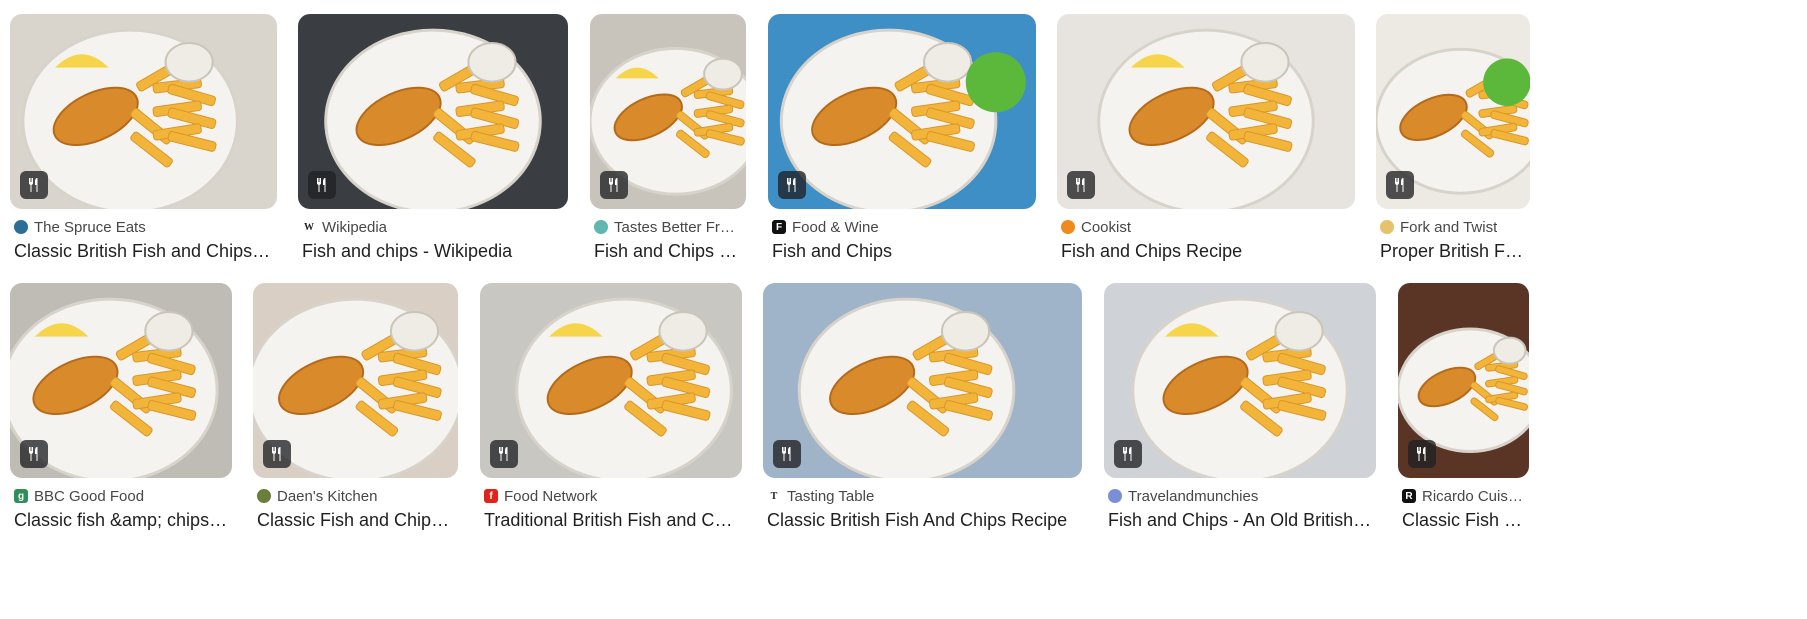  I want to click on utensils-favicon-icon, so click(21, 227).